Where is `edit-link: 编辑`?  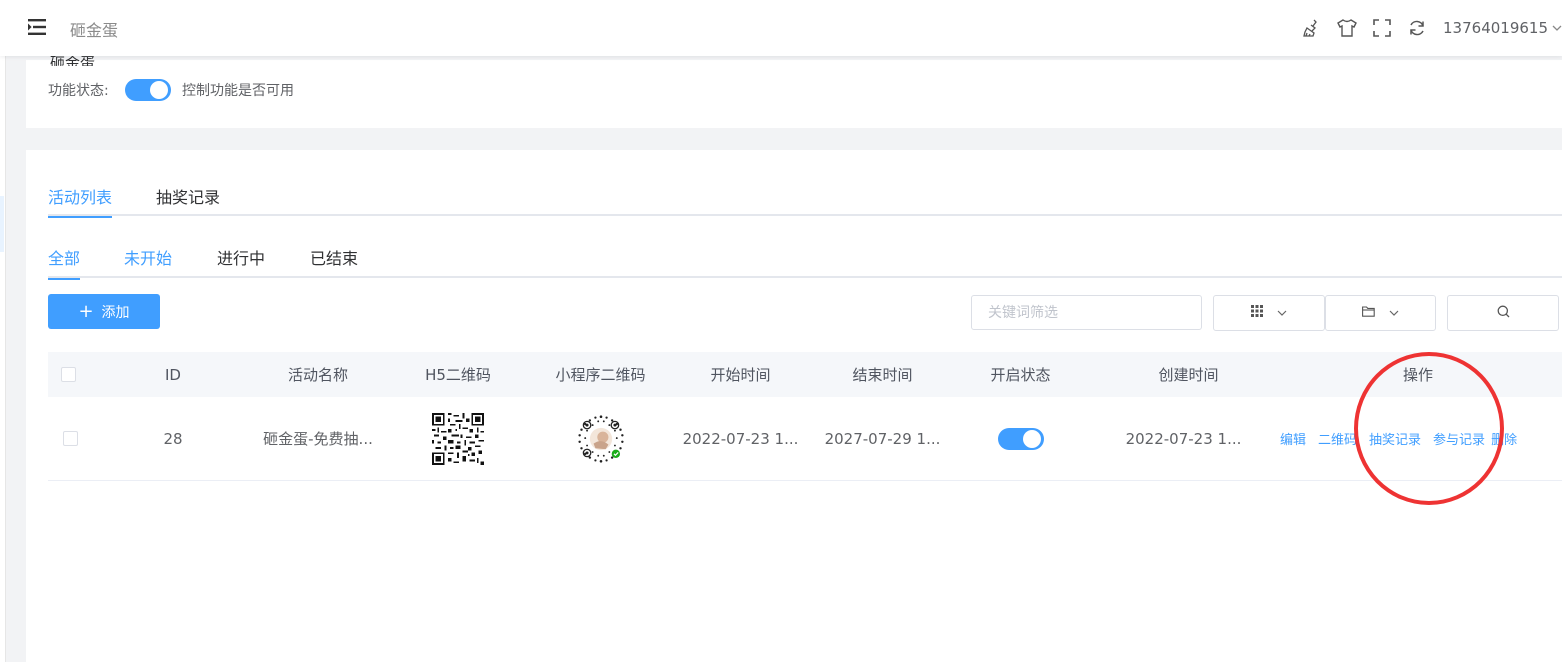 edit-link: 编辑 is located at coordinates (1293, 438).